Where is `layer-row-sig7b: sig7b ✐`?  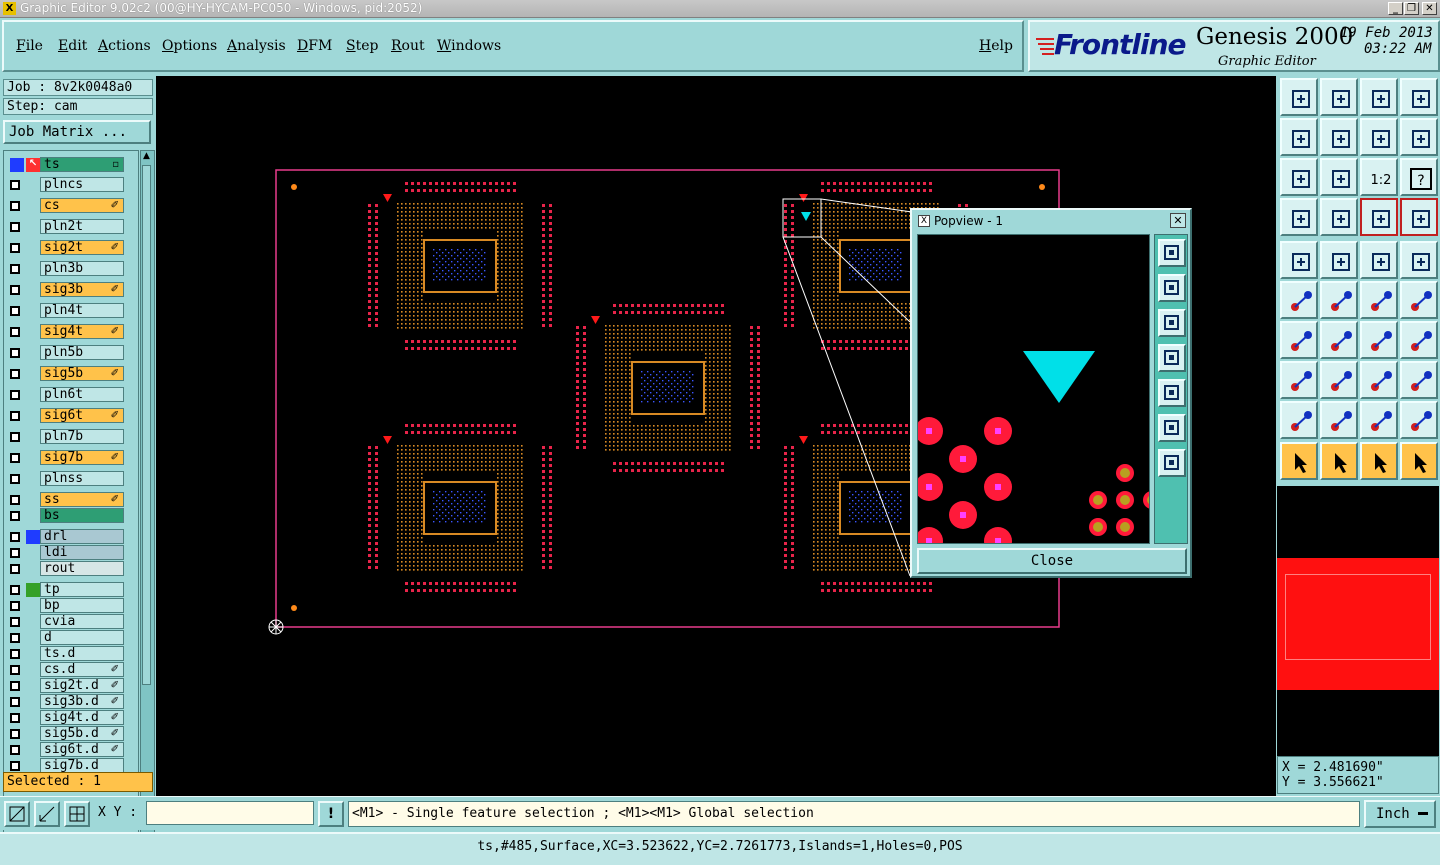
layer-row-sig7b: sig7b ✐ is located at coordinates (71, 458).